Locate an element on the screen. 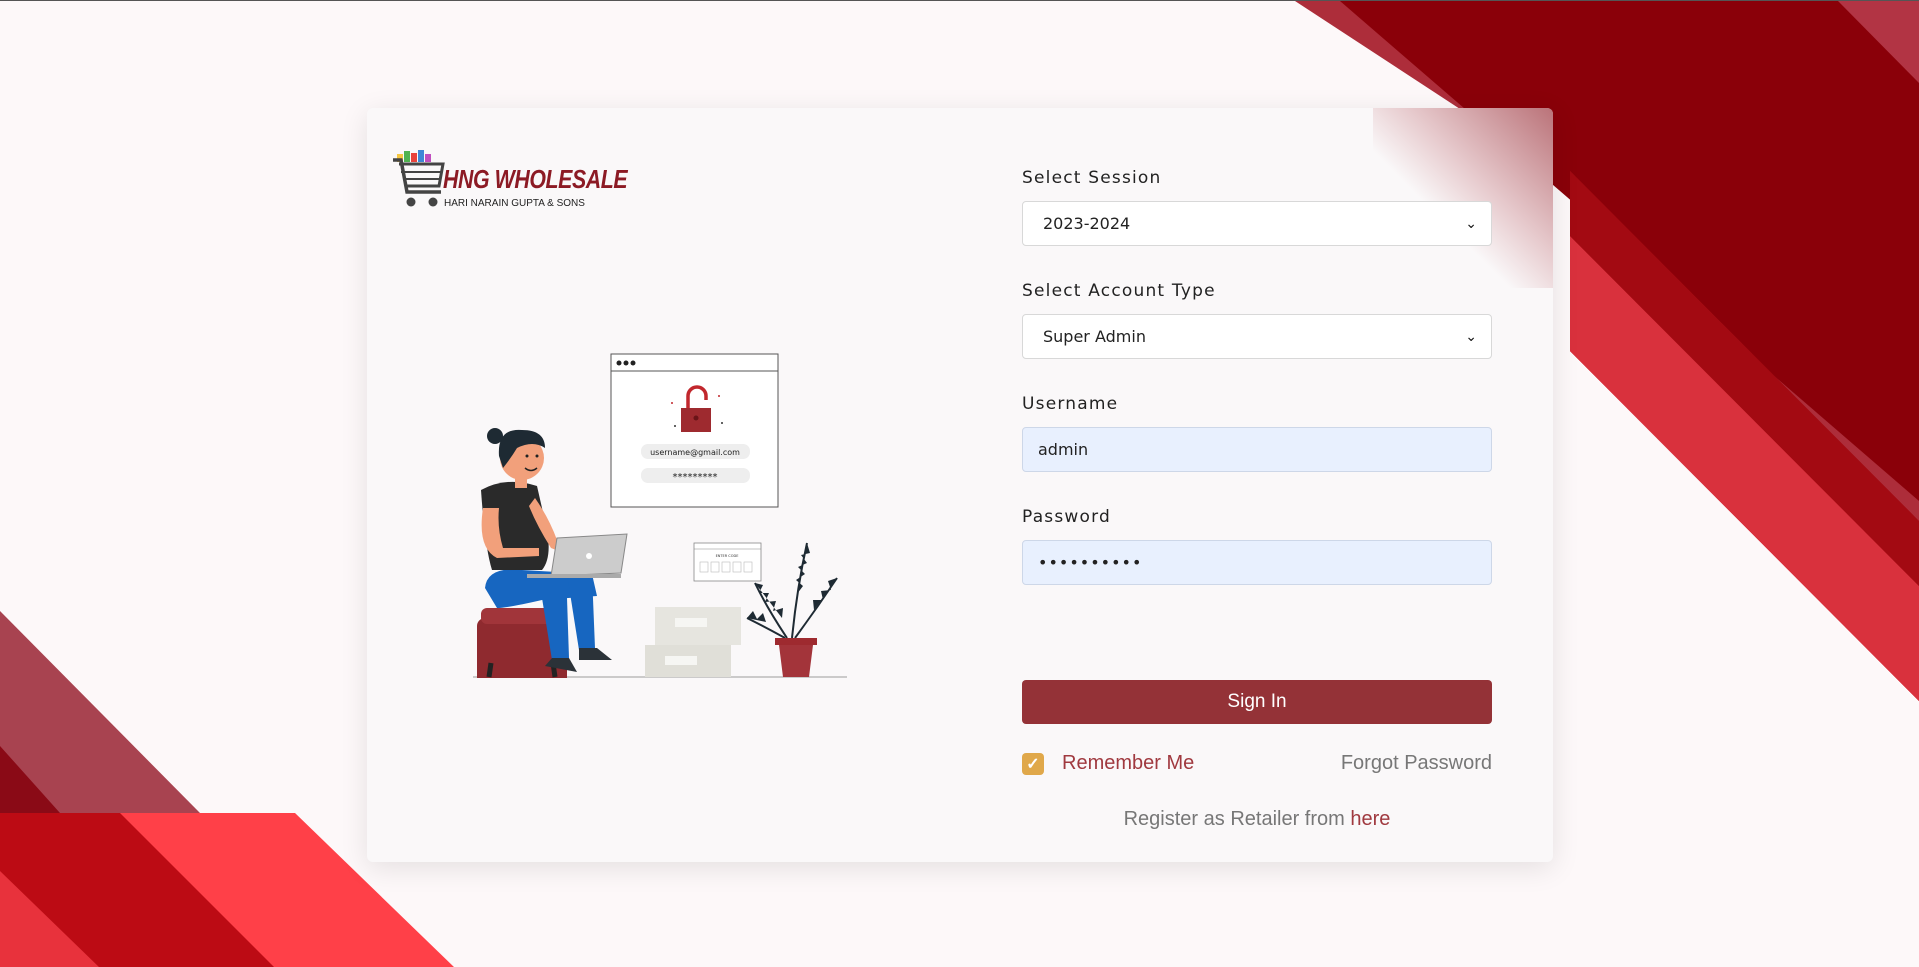 This screenshot has height=967, width=1919. remember-me: ✓ Remember Me is located at coordinates (1108, 763).